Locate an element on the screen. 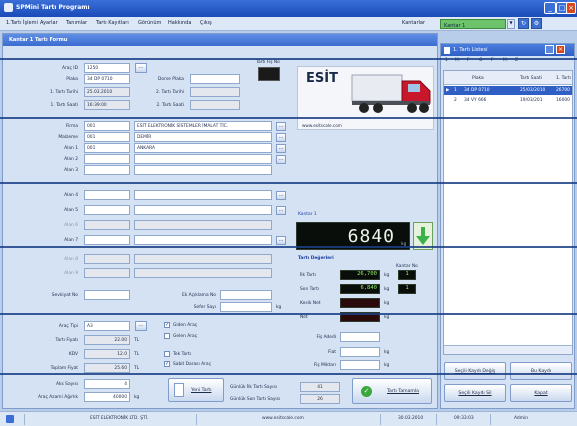  son-tarti-display: 6,840 is located at coordinates (360, 289).